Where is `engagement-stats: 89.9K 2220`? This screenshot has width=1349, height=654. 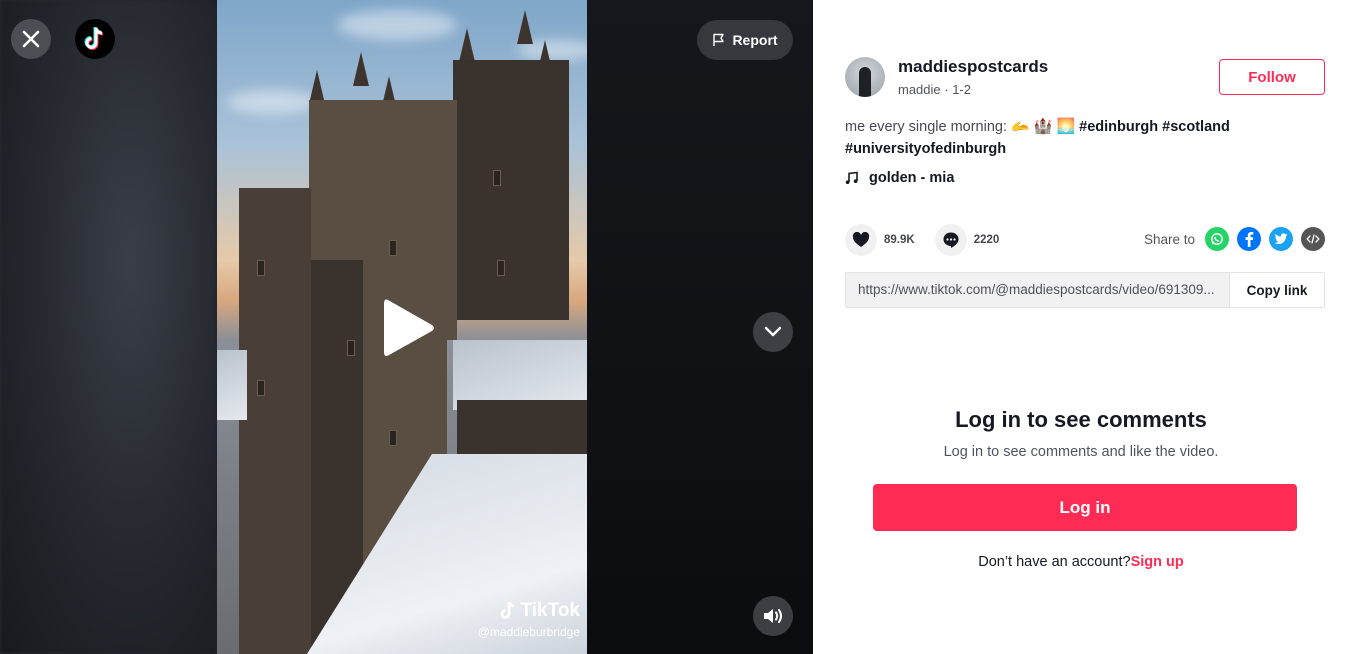 engagement-stats: 89.9K 2220 is located at coordinates (932, 240).